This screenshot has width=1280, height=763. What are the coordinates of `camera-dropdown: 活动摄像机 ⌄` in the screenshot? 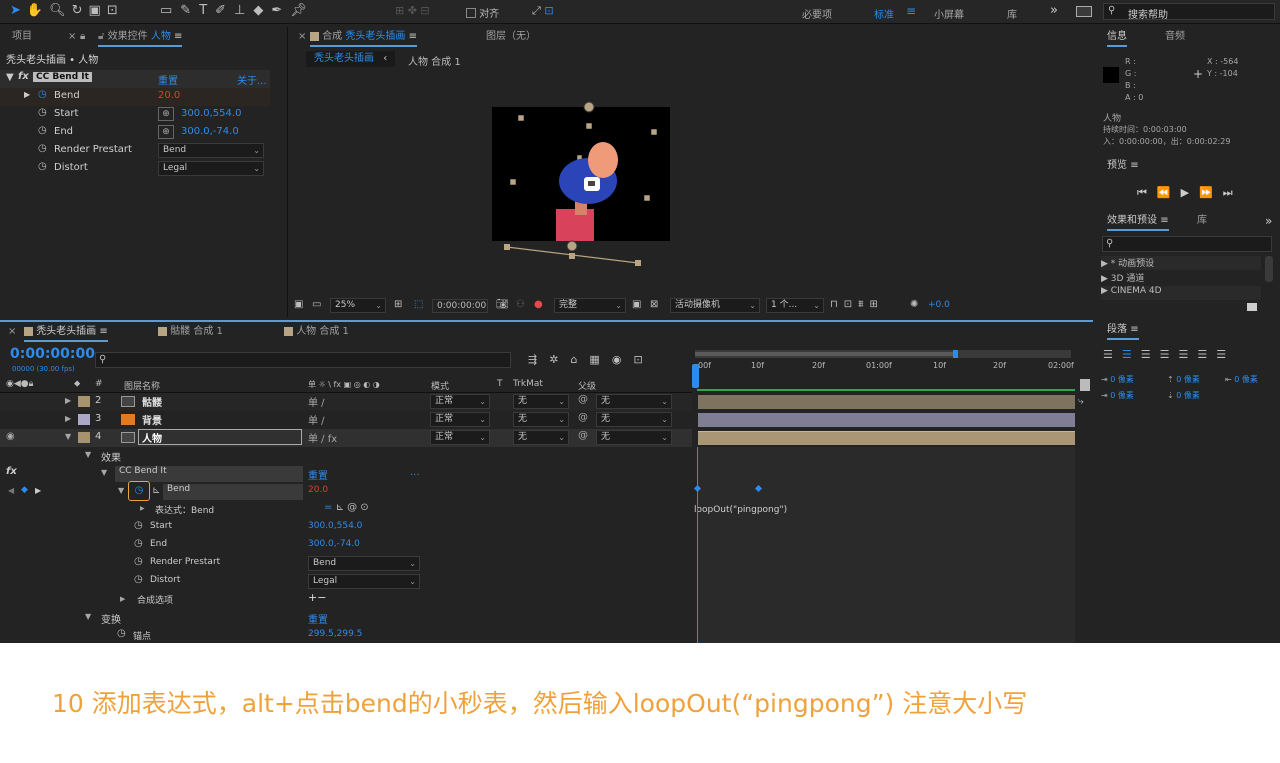 It's located at (715, 305).